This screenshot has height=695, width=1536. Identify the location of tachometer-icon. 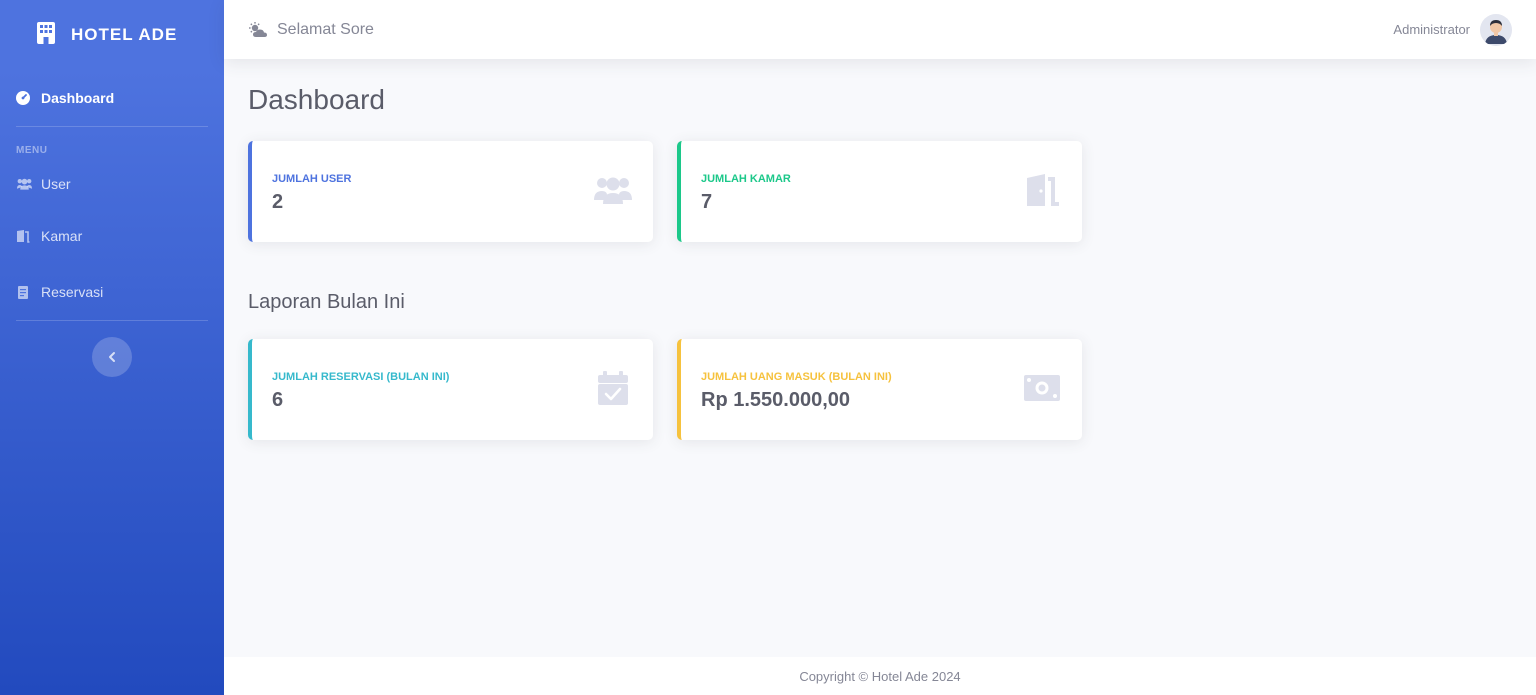
(23, 98).